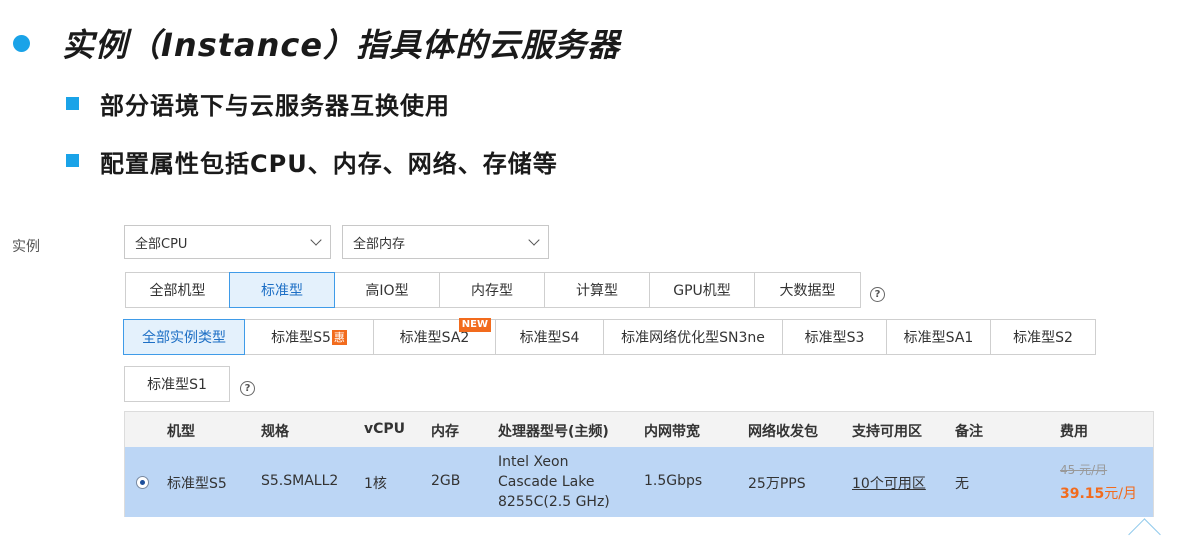 This screenshot has height=551, width=1185. What do you see at coordinates (387, 290) in the screenshot?
I see `family-tab-high-io: 高IO型` at bounding box center [387, 290].